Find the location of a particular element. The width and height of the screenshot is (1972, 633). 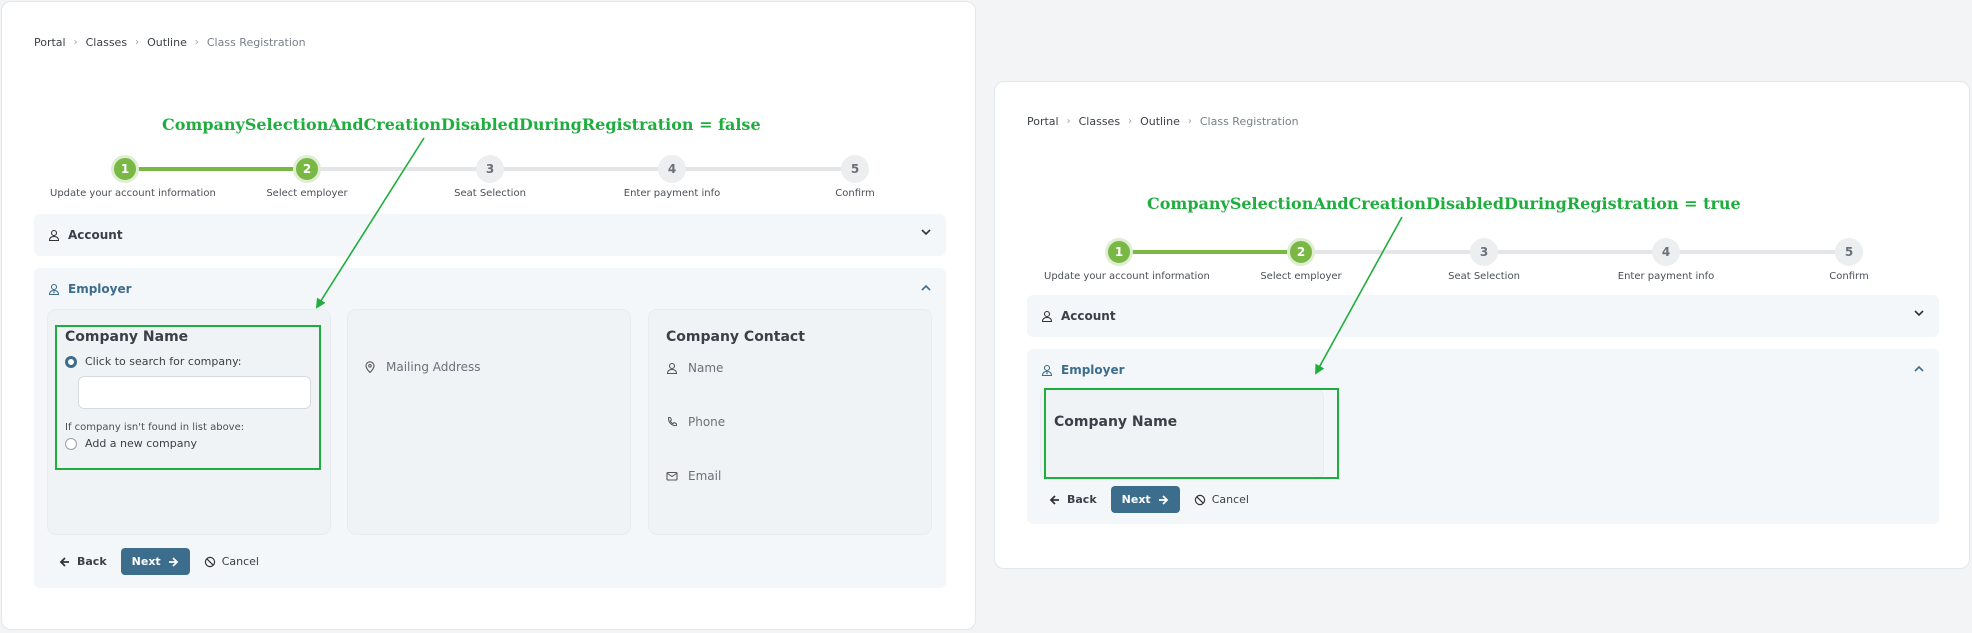

contact-name-field: Name is located at coordinates (694, 368).